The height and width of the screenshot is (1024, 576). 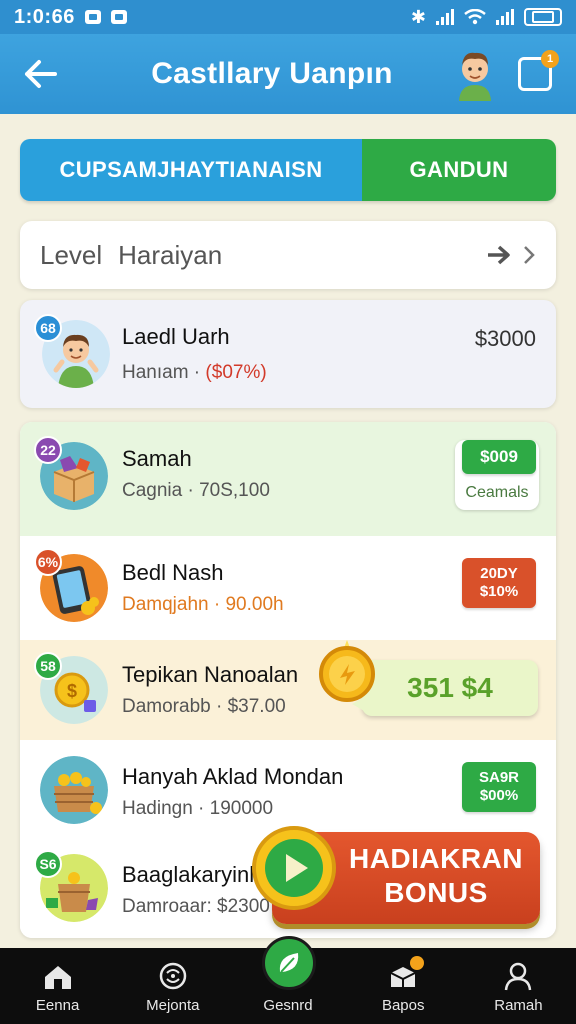 What do you see at coordinates (529, 255) in the screenshot?
I see `chevron-right-icon` at bounding box center [529, 255].